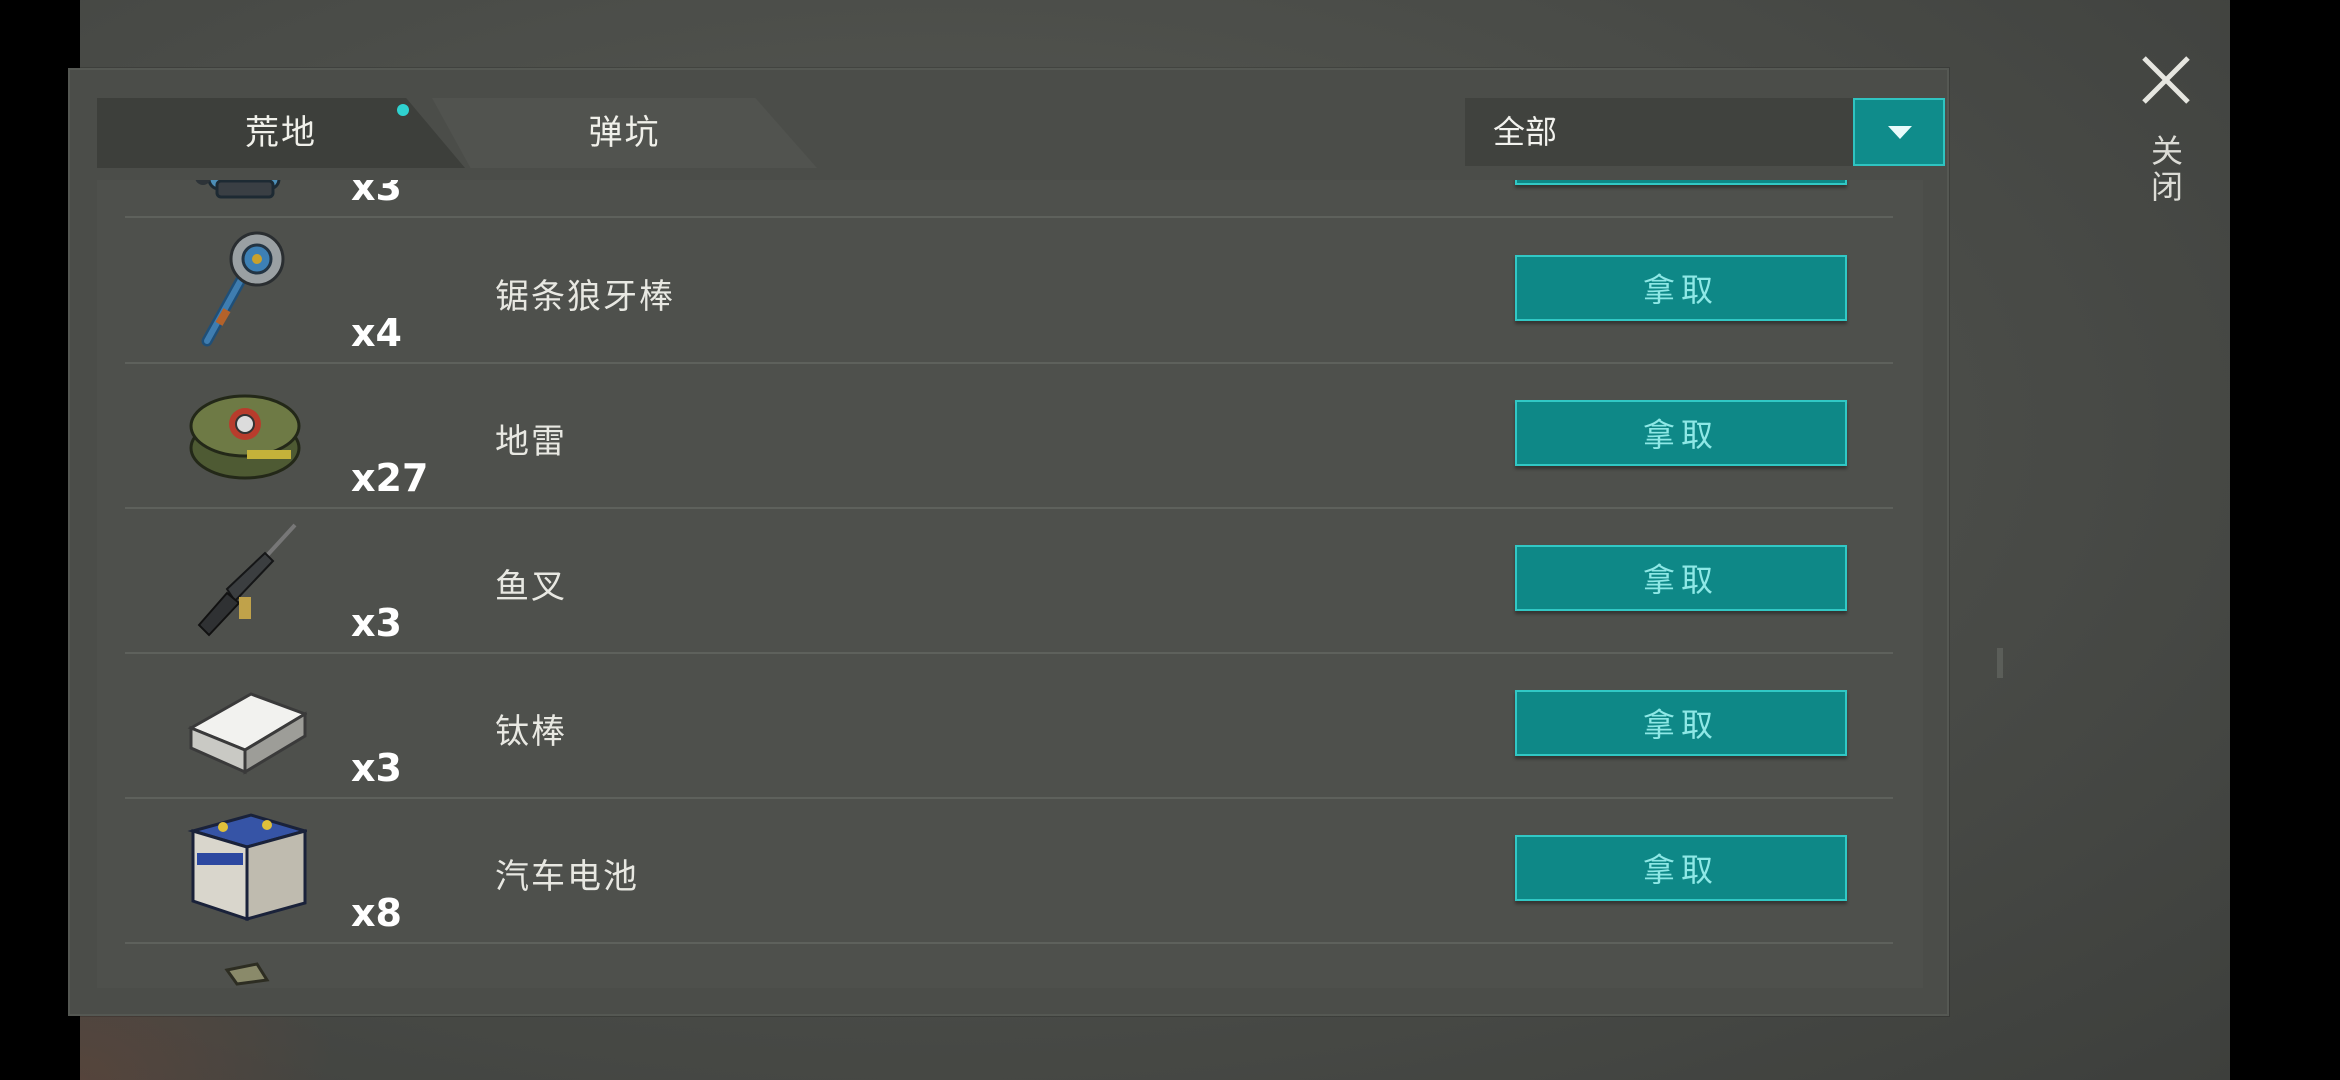 Image resolution: width=2340 pixels, height=1080 pixels. Describe the element at coordinates (1705, 132) in the screenshot. I see `filter-dropdown: 全部` at that location.